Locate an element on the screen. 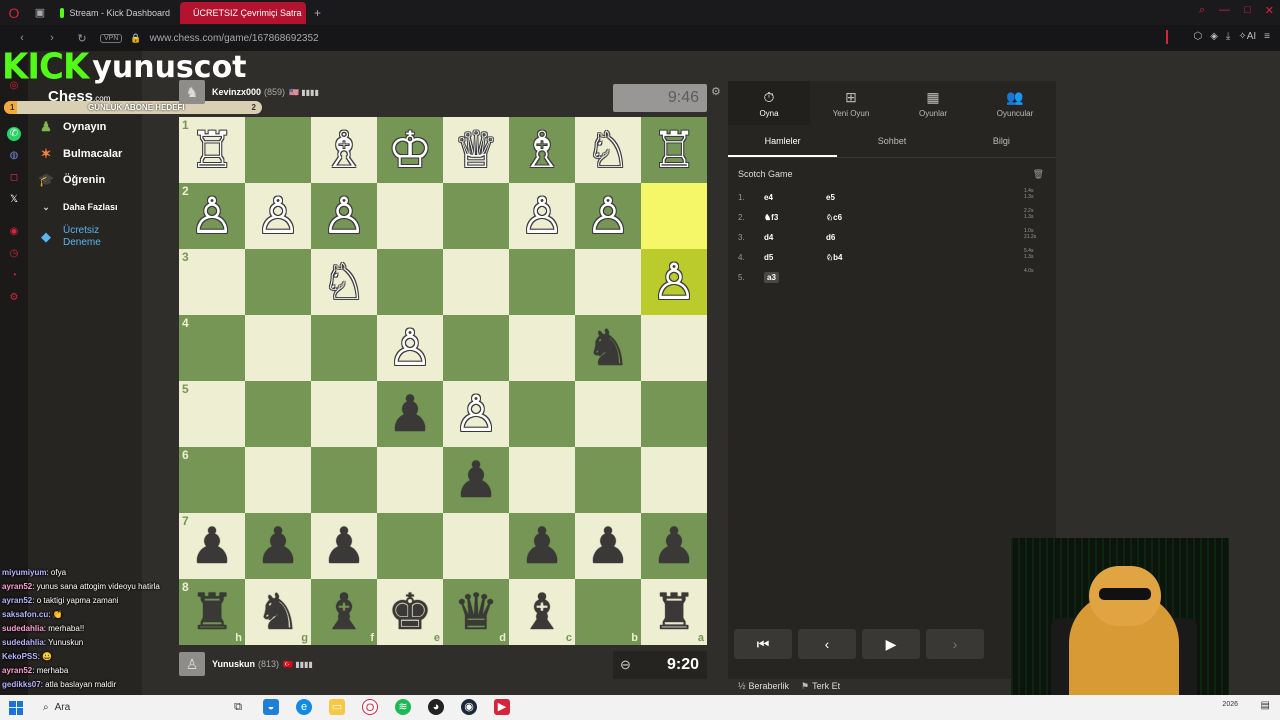 Image resolution: width=1280 pixels, height=720 pixels. windows-start-icon is located at coordinates (16, 707).